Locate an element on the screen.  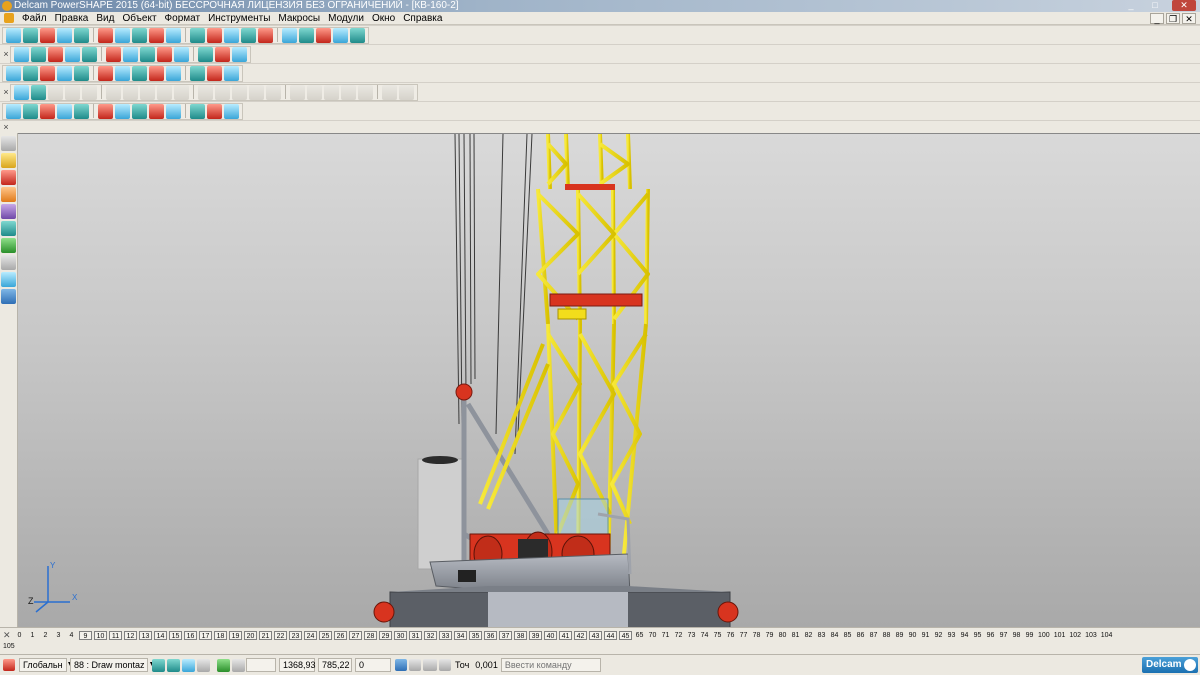
level-bar-close-icon: ✕ is located at coordinates (7, 635).